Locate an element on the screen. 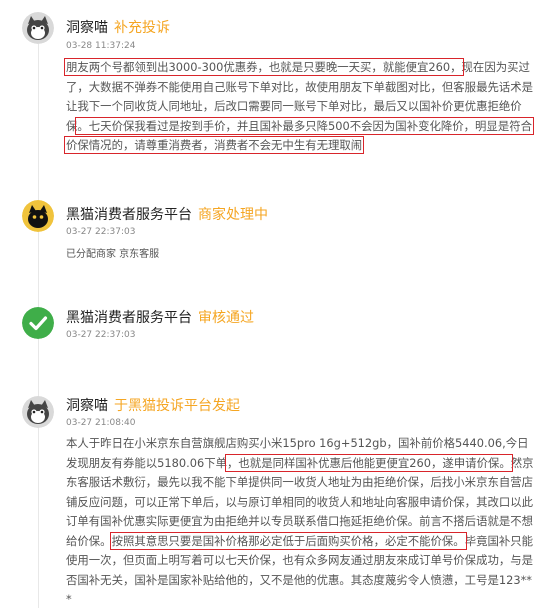  entry-header: 黑猫消费者服务平台 审核通过 is located at coordinates (160, 317).